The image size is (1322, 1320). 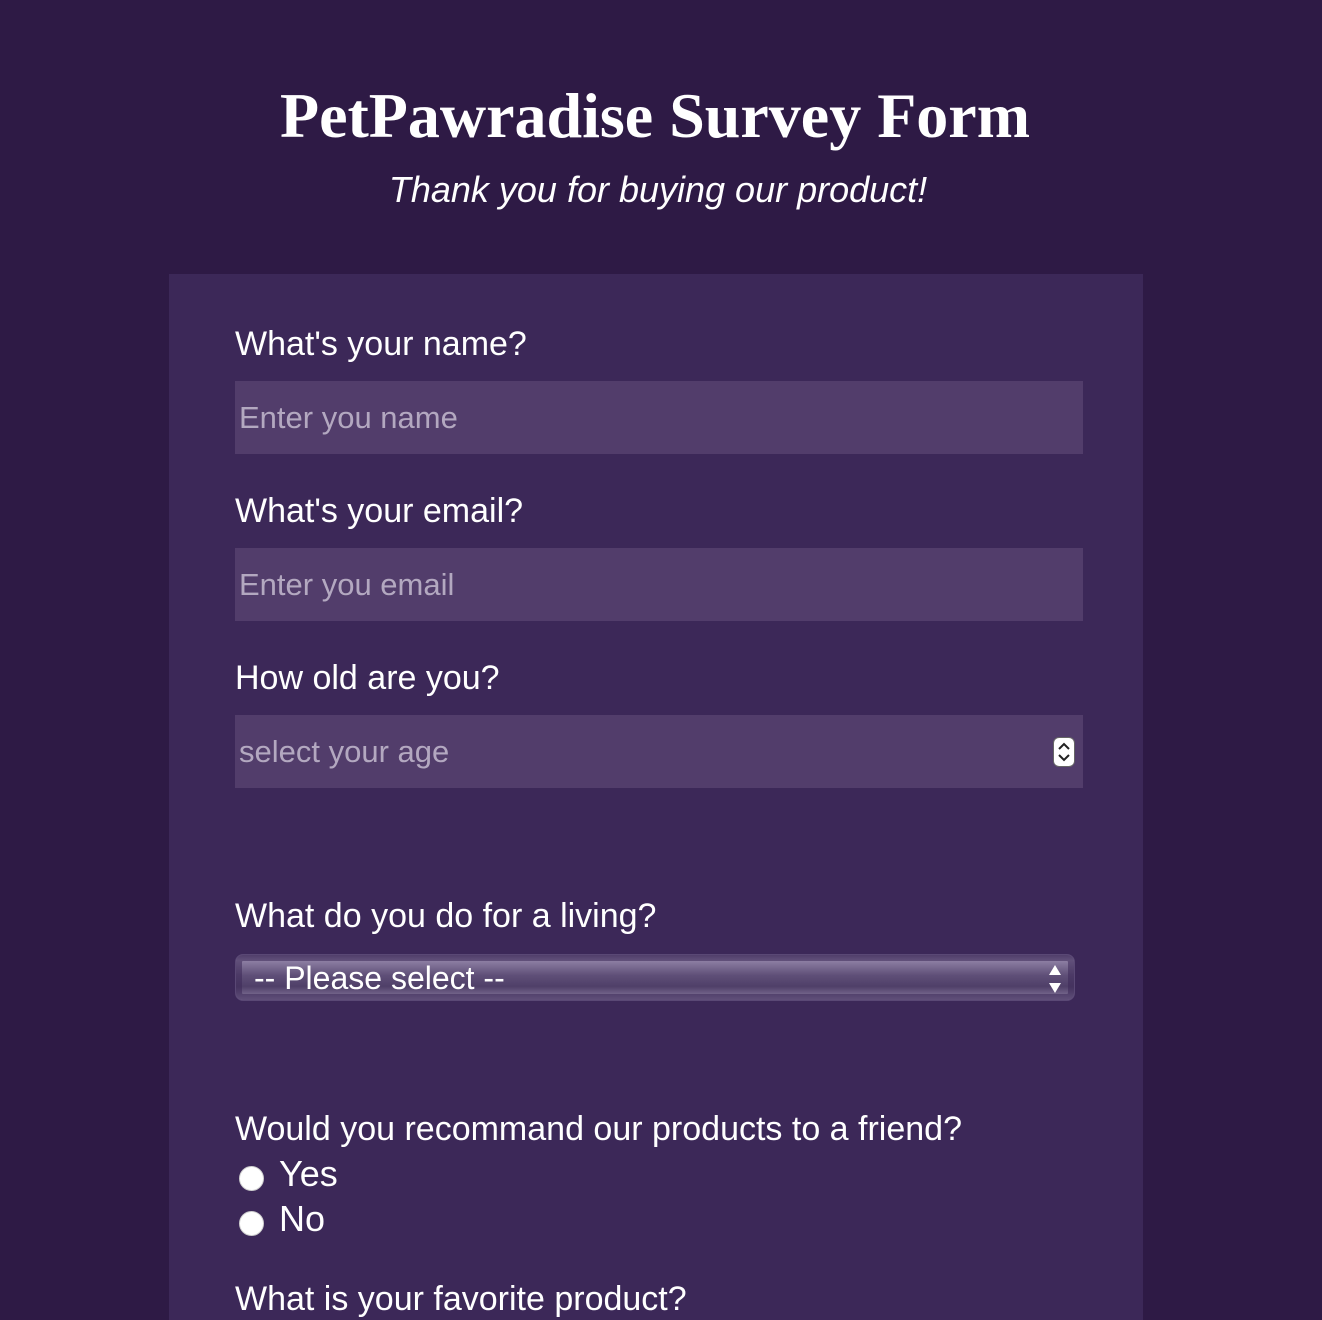 What do you see at coordinates (659, 417) in the screenshot?
I see `name-input` at bounding box center [659, 417].